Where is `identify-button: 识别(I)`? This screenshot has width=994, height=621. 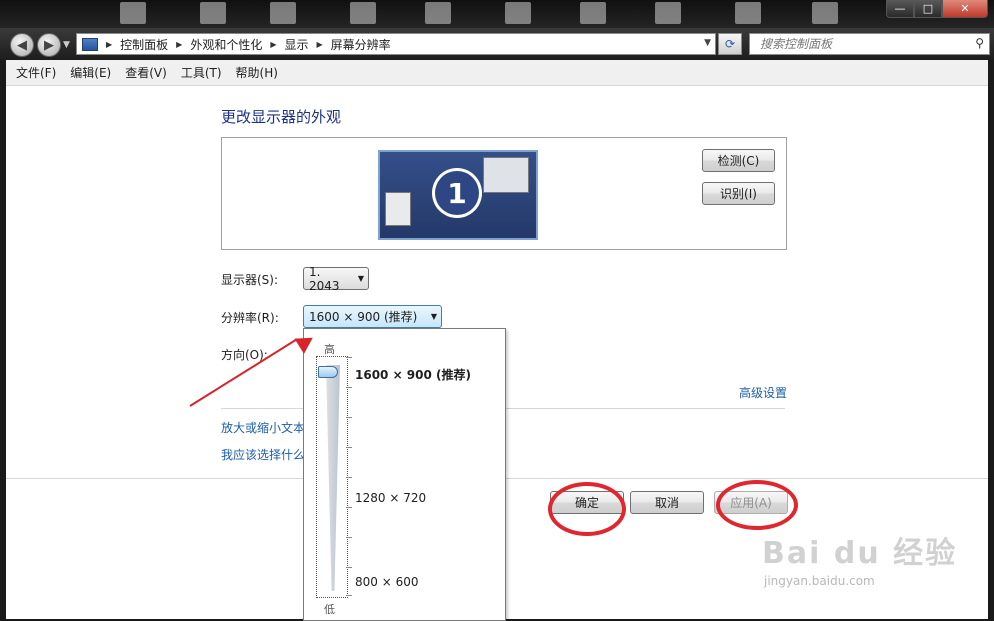 identify-button: 识别(I) is located at coordinates (738, 193).